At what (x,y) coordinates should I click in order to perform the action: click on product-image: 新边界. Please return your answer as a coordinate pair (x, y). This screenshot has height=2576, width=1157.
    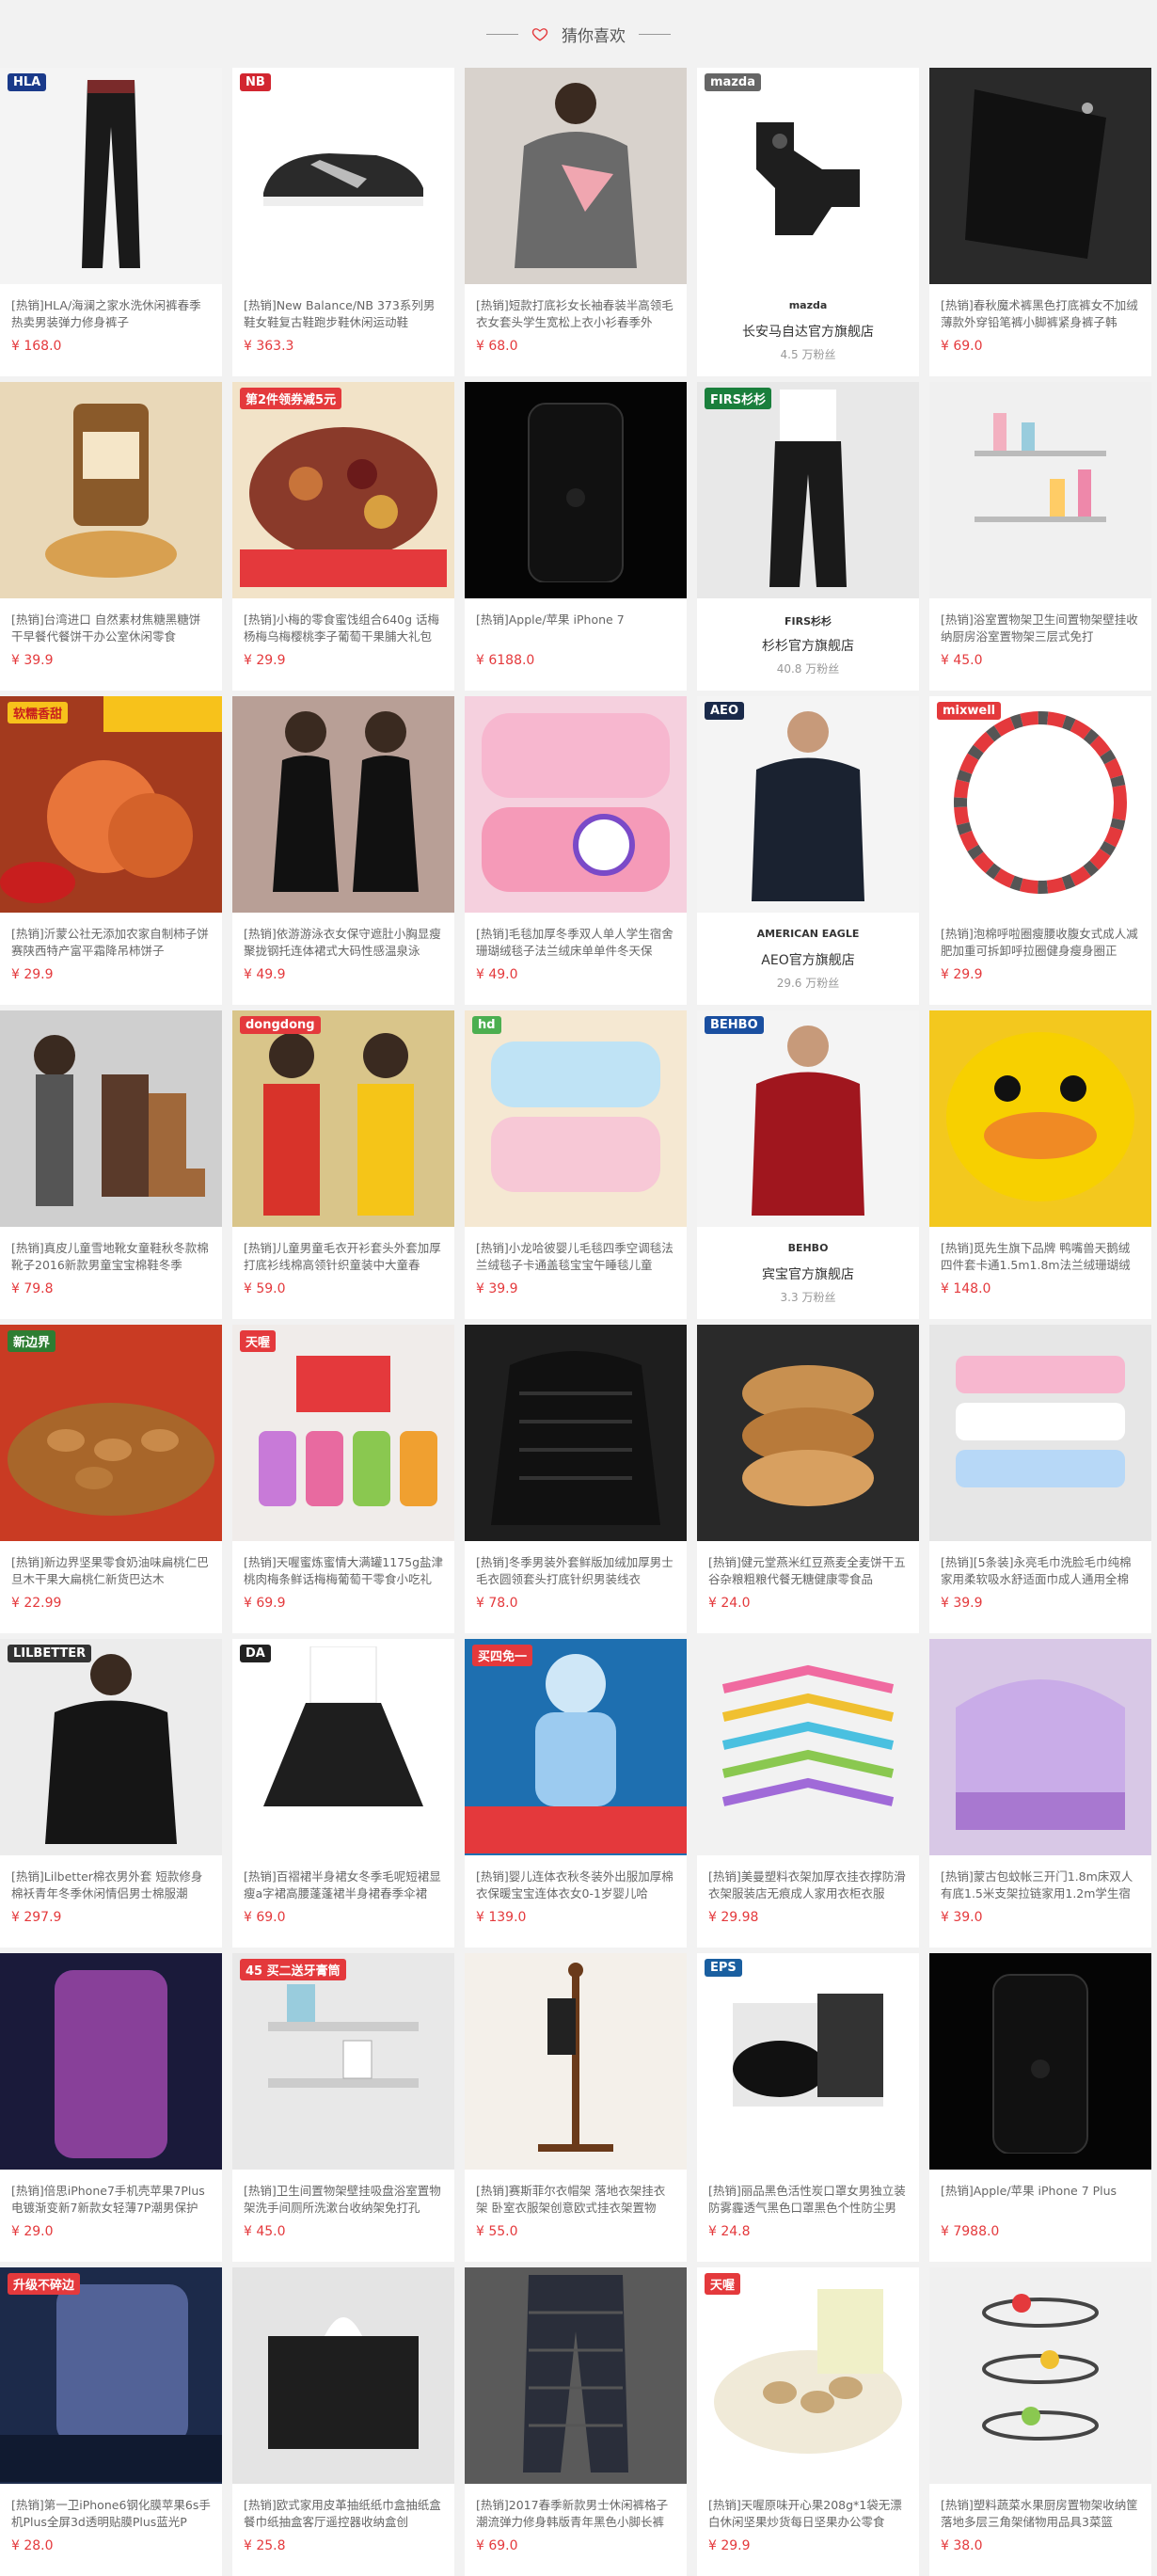
    Looking at the image, I should click on (111, 1433).